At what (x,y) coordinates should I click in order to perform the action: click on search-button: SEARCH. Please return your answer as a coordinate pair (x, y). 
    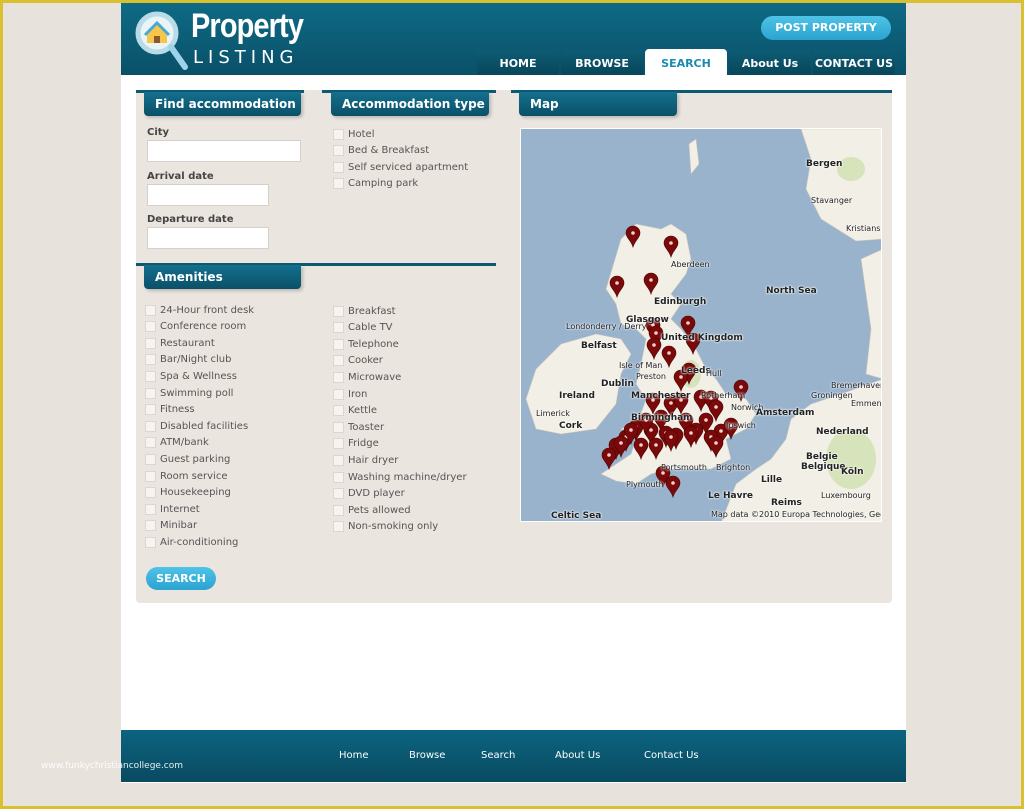
    Looking at the image, I should click on (181, 578).